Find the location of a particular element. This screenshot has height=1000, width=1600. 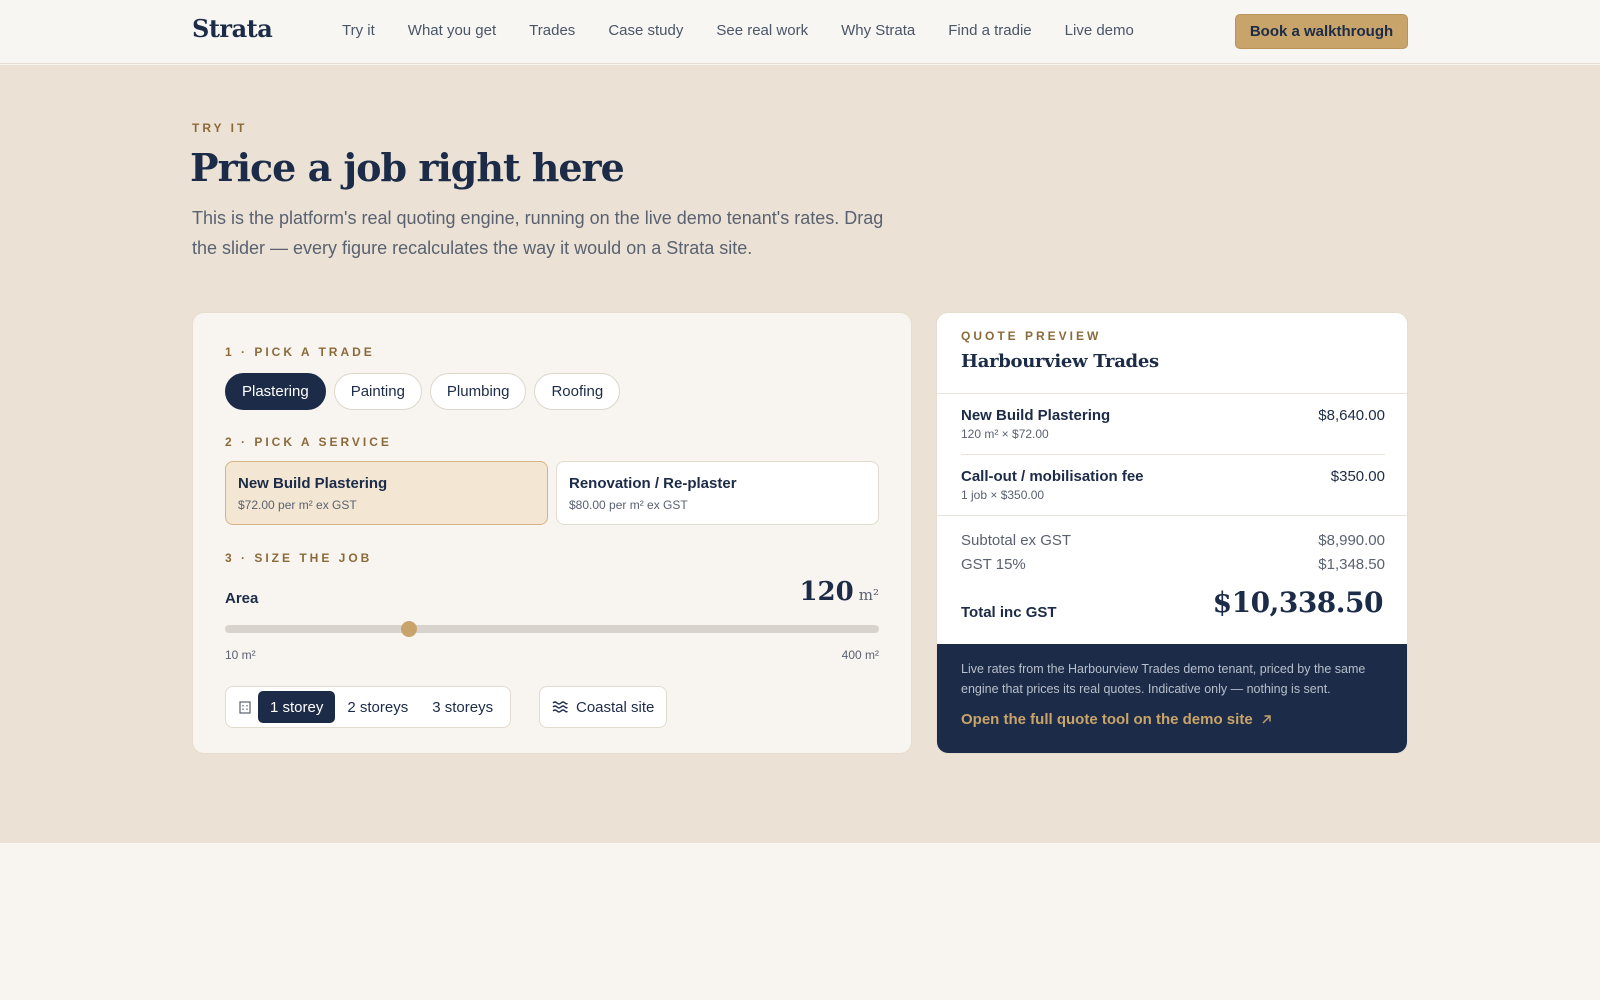

area-unit: m² is located at coordinates (868, 595).